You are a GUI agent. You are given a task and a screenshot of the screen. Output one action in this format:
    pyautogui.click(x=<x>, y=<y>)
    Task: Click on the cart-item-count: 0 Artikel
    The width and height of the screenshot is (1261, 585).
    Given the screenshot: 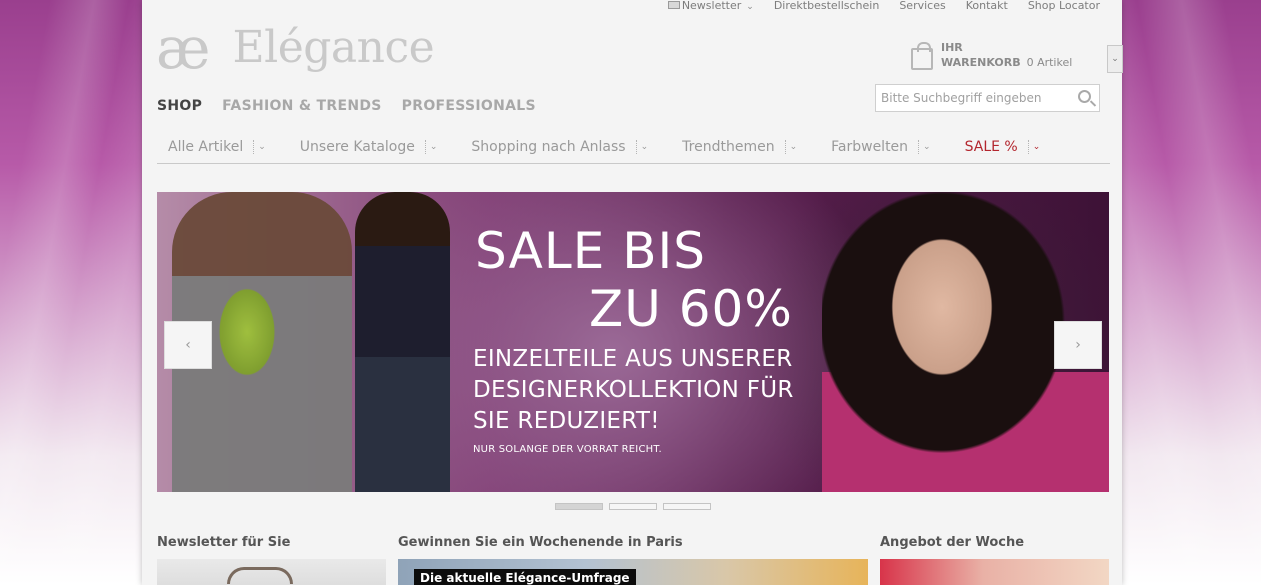 What is the action you would take?
    pyautogui.click(x=1049, y=62)
    